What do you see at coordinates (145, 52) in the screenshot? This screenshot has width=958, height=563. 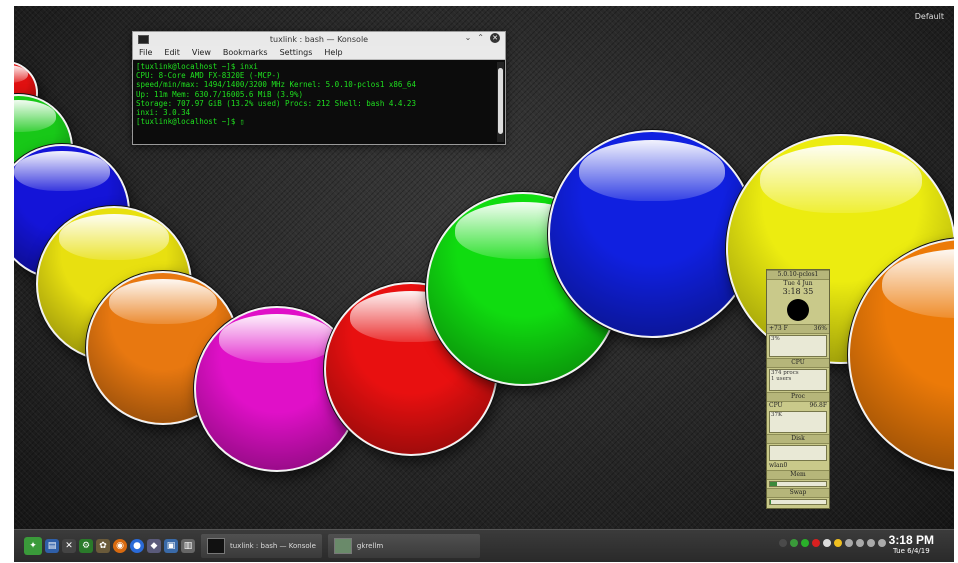 I see `menu-file: File` at bounding box center [145, 52].